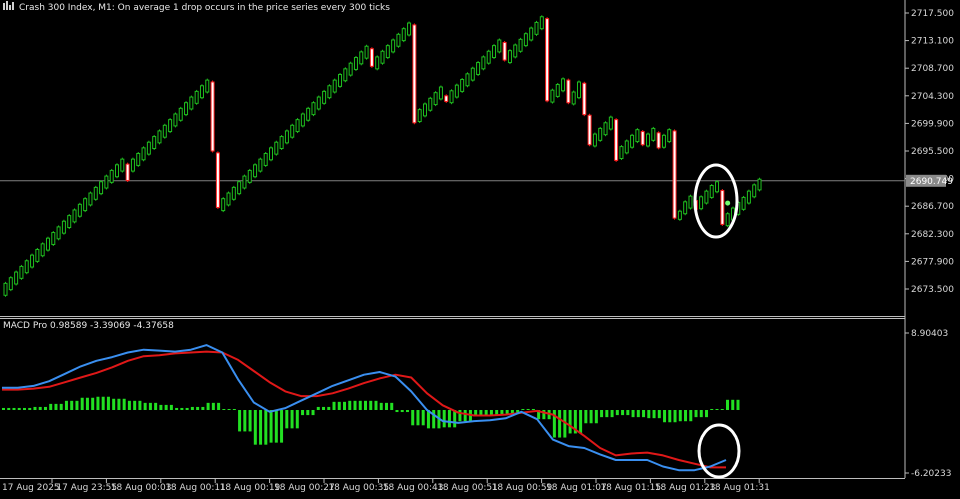 The height and width of the screenshot is (499, 960). I want to click on time-tick-label: 18 Aug 00:19, so click(250, 488).